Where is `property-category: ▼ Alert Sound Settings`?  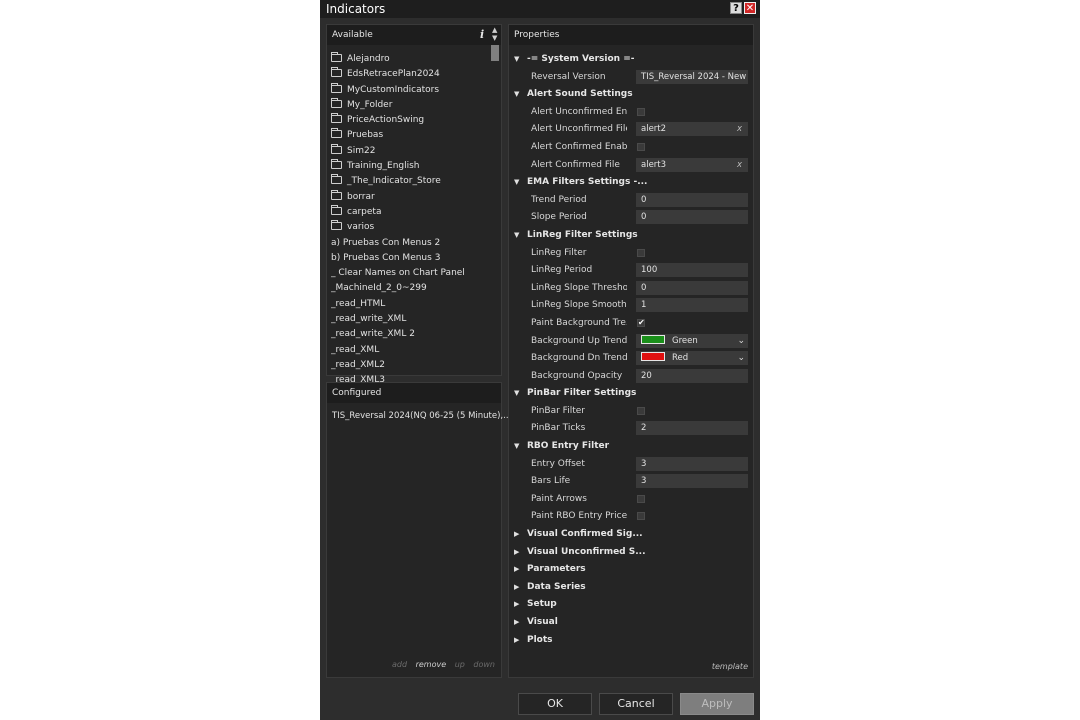
property-category: ▼ Alert Sound Settings is located at coordinates (631, 95).